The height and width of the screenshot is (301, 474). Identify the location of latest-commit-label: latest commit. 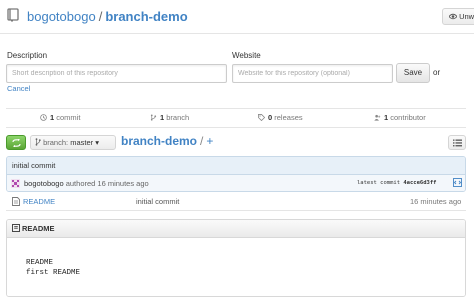
(379, 183).